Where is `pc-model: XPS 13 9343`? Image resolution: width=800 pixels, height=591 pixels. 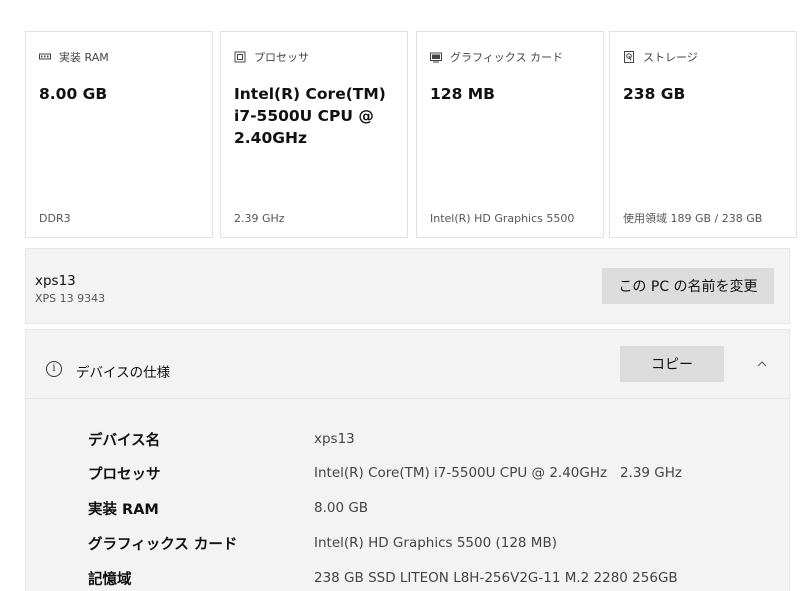 pc-model: XPS 13 9343 is located at coordinates (70, 298).